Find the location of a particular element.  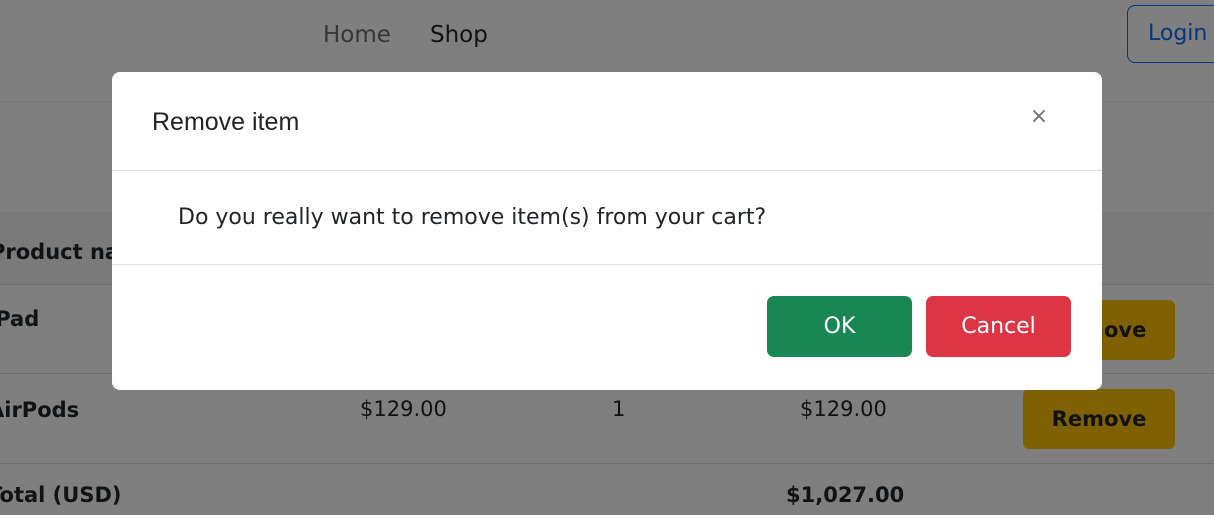

modal-title: Remove item is located at coordinates (226, 122).